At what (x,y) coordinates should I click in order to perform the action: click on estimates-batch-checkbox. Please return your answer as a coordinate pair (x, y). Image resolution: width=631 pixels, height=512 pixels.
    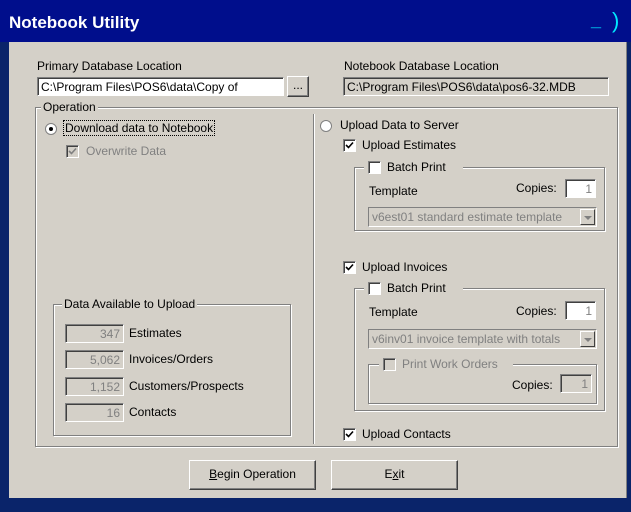
    Looking at the image, I should click on (374, 167).